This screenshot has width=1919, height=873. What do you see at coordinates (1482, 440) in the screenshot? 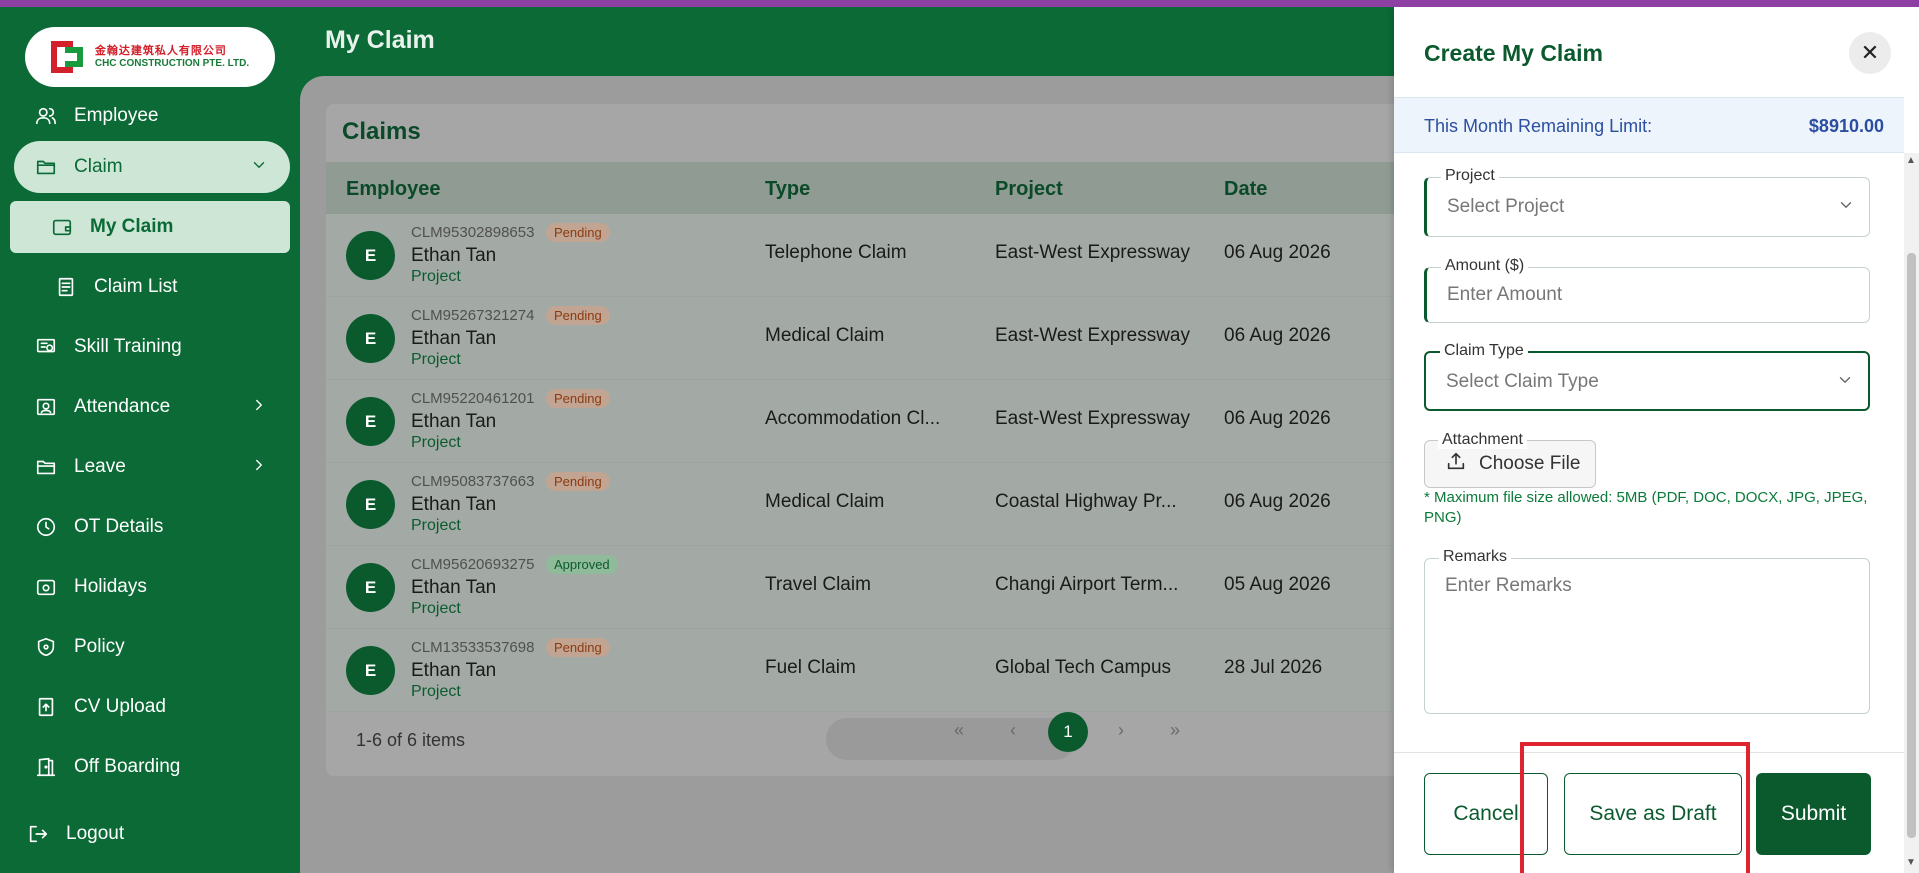
I see `attachment-label: Attachment` at bounding box center [1482, 440].